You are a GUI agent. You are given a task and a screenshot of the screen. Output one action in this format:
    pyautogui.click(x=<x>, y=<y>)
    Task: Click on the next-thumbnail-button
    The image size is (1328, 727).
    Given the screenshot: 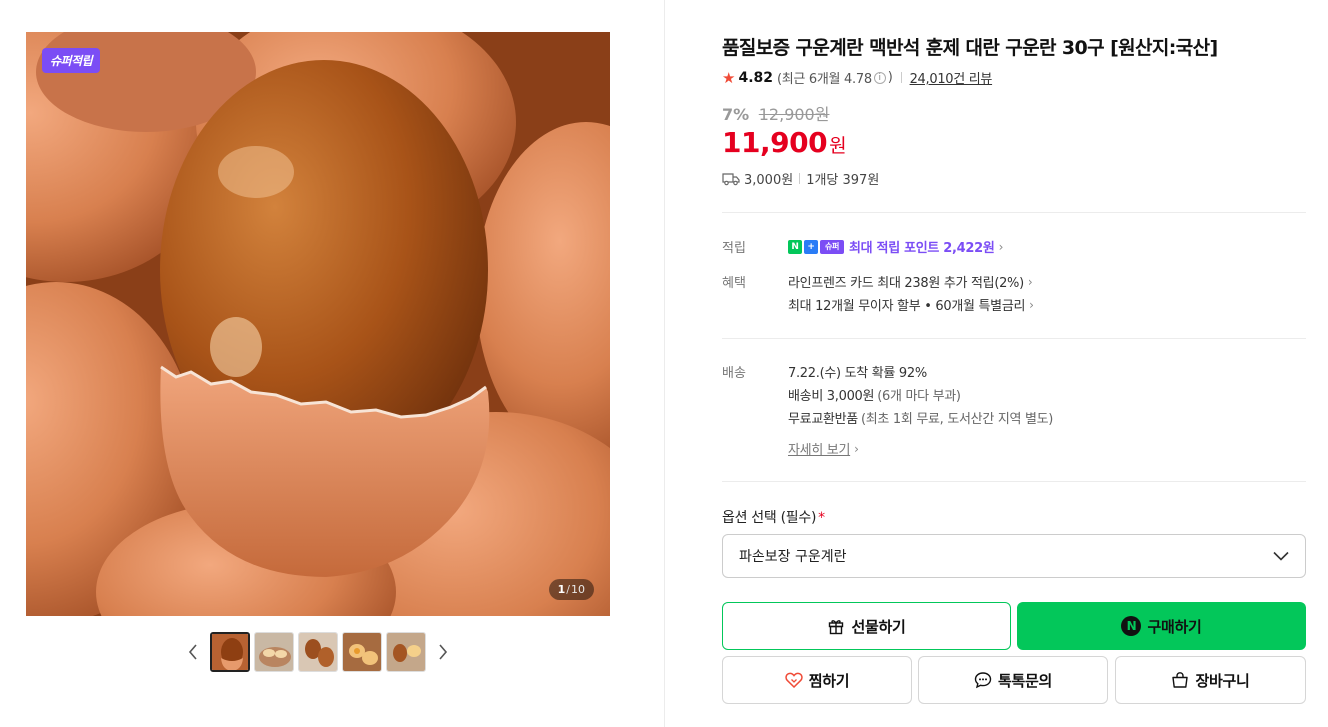 What is the action you would take?
    pyautogui.click(x=443, y=652)
    